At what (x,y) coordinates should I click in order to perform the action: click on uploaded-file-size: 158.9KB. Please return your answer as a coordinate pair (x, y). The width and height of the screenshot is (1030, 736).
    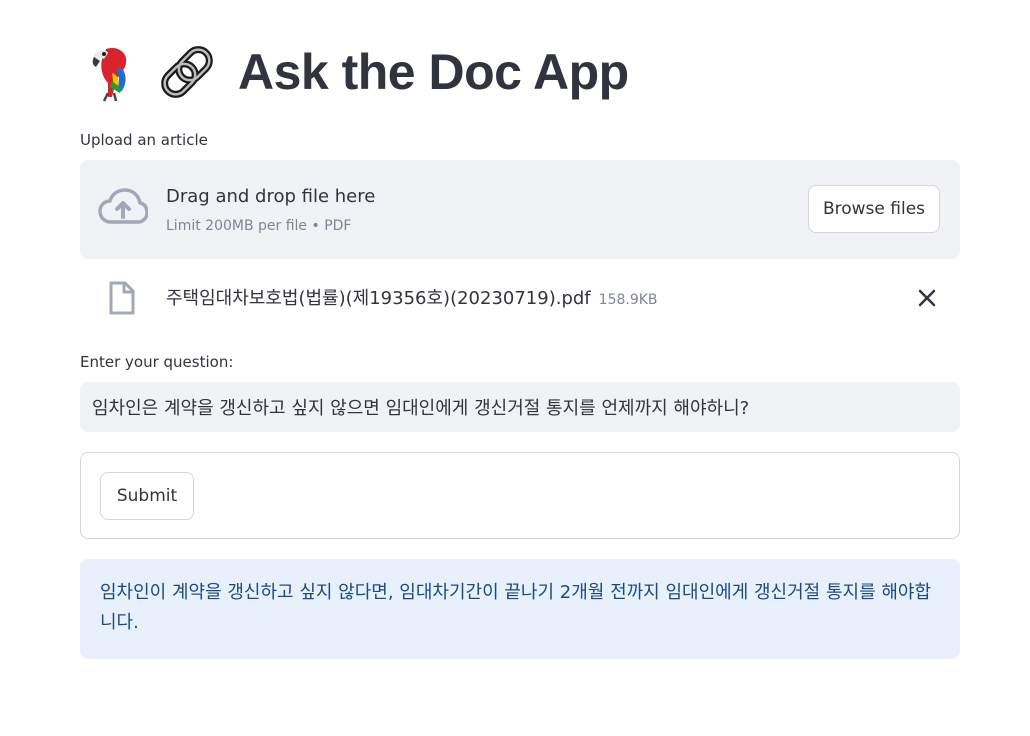
    Looking at the image, I should click on (628, 300).